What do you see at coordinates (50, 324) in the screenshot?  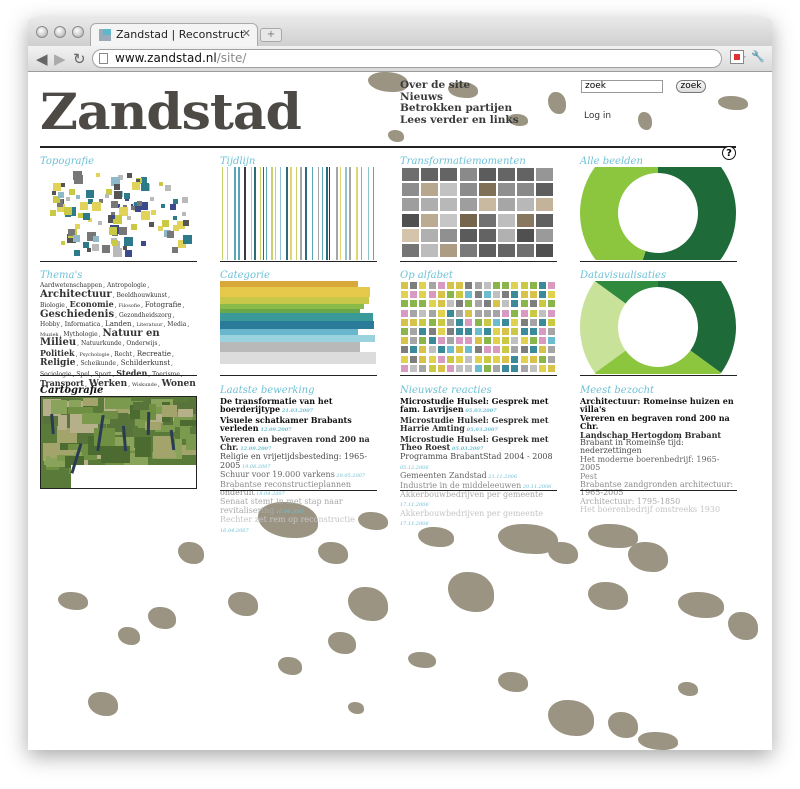 I see `theme-tag: Hobby` at bounding box center [50, 324].